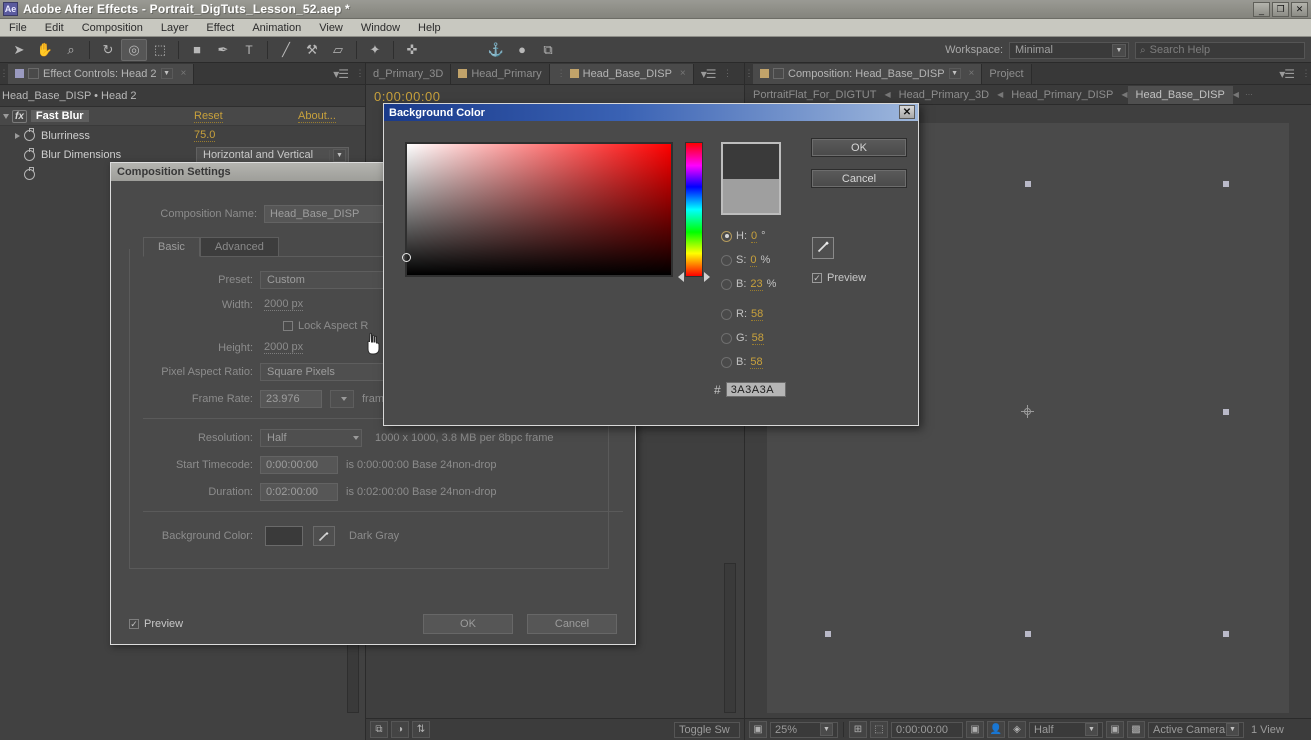 This screenshot has width=1311, height=740. Describe the element at coordinates (208, 116) in the screenshot. I see `reset-button: Reset` at that location.